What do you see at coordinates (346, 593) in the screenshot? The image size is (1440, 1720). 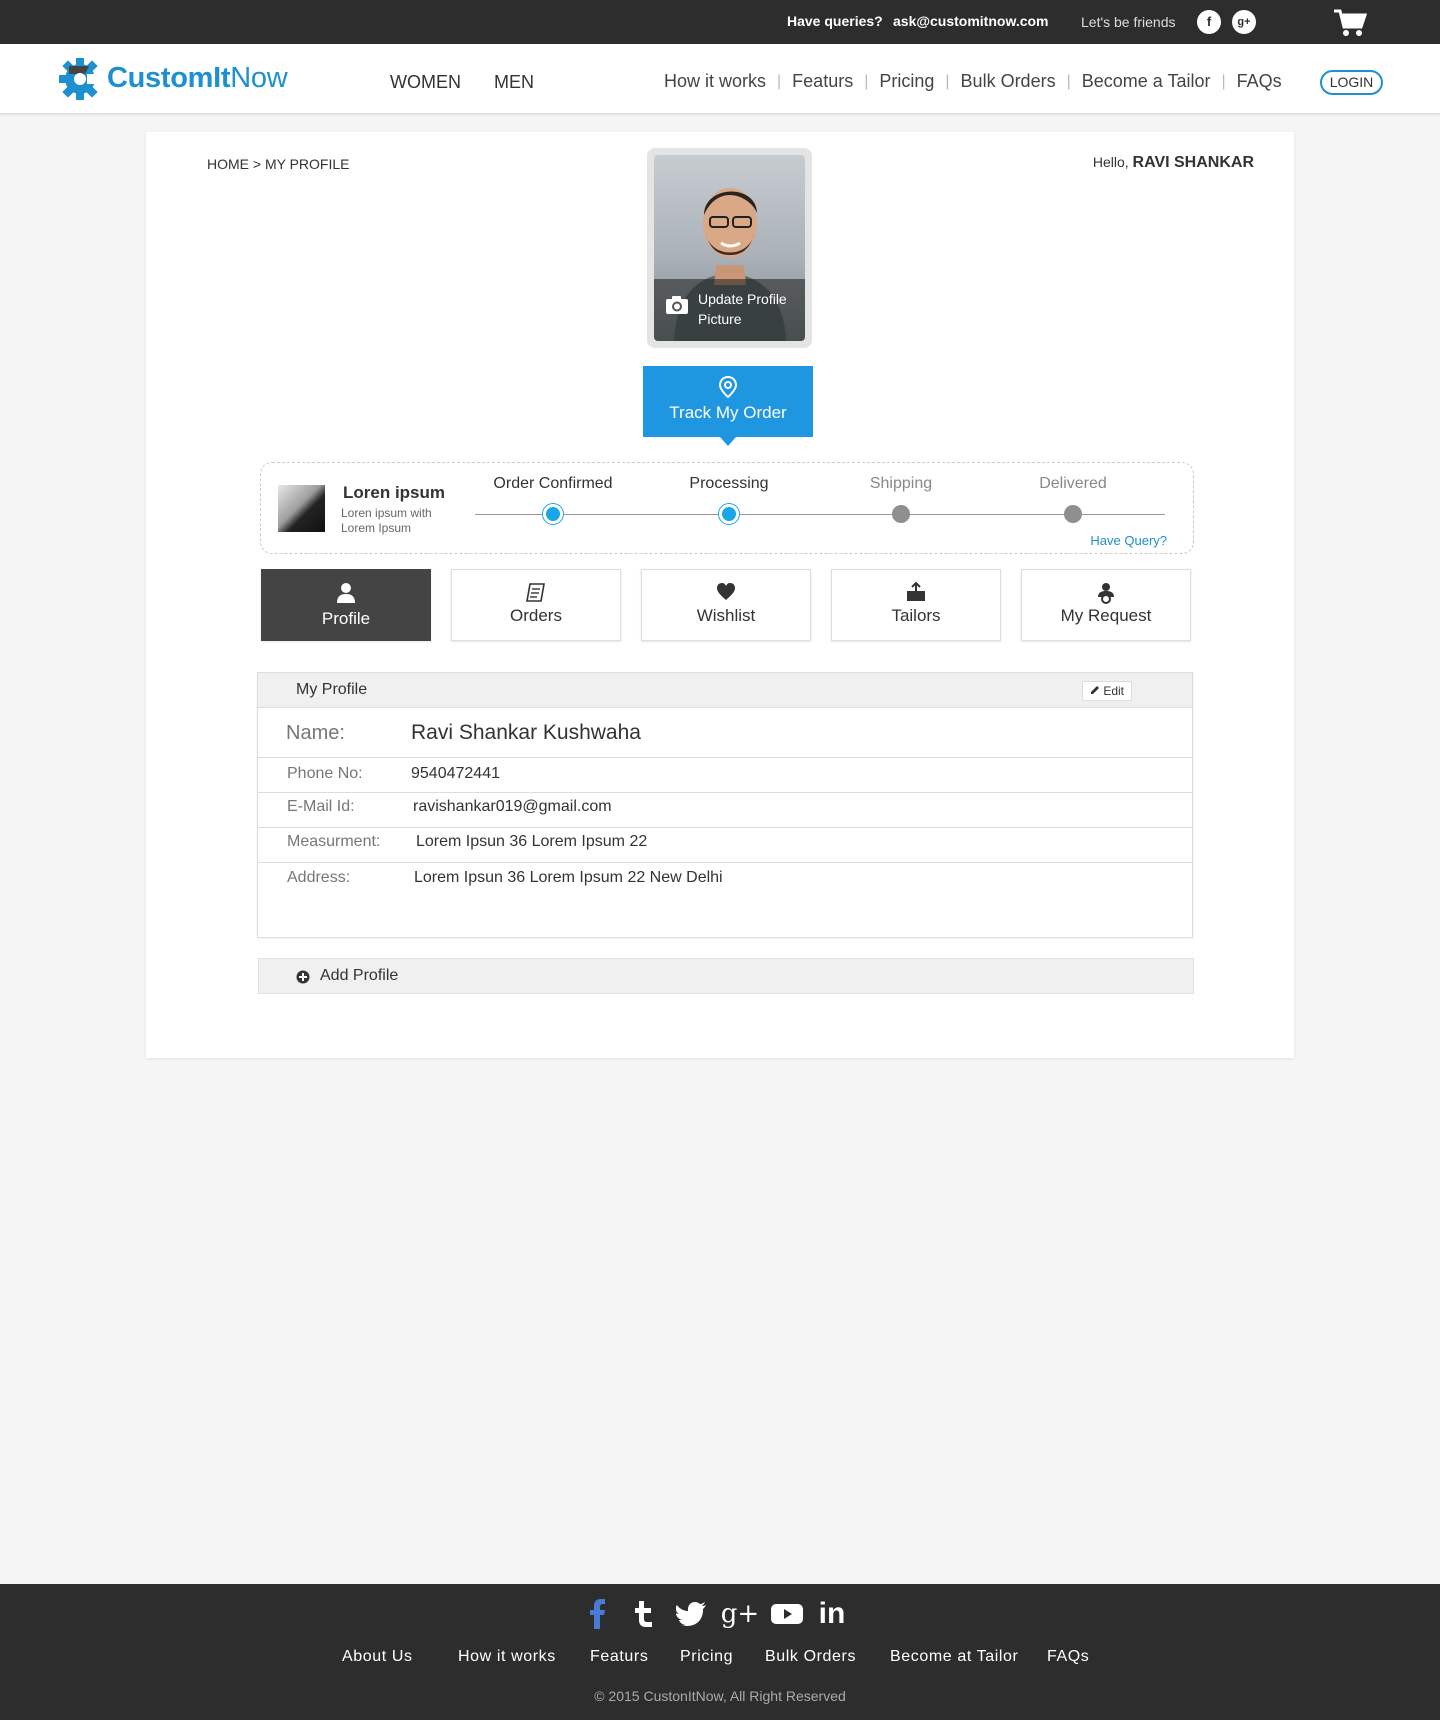 I see `user-icon` at bounding box center [346, 593].